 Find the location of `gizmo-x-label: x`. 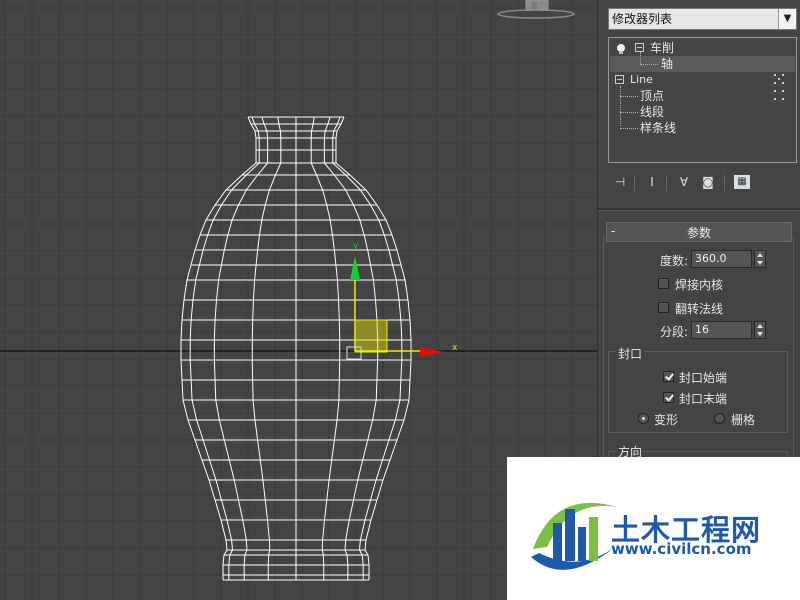

gizmo-x-label: x is located at coordinates (455, 348).